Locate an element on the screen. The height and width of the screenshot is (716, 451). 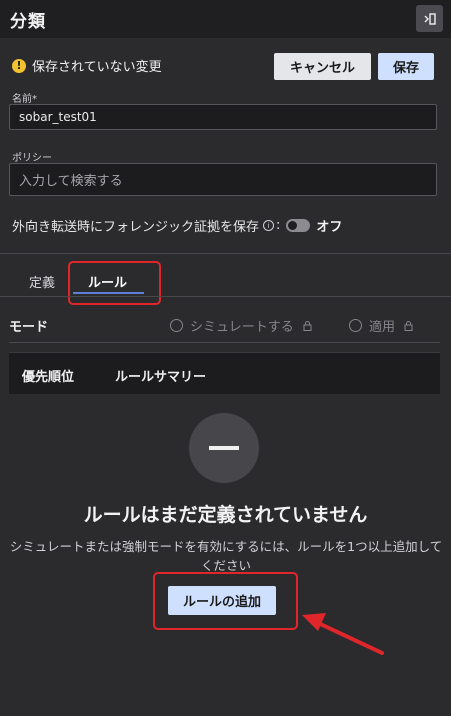
mode-option-enforce-label: 適用 is located at coordinates (382, 327).